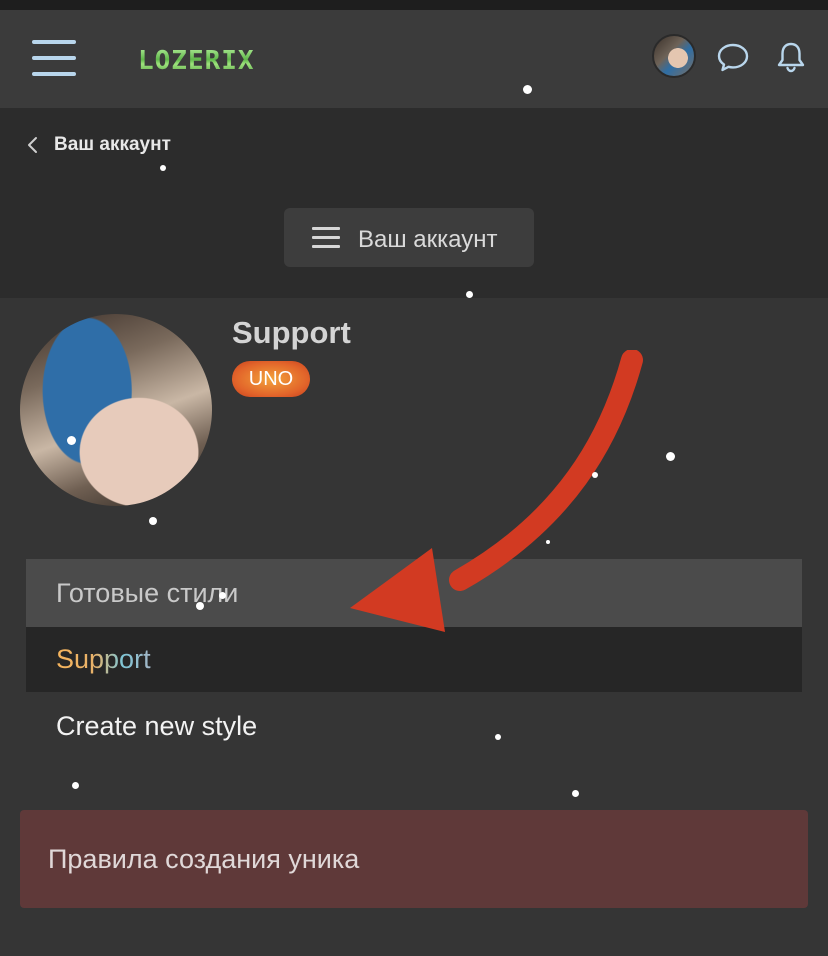 This screenshot has height=956, width=828. I want to click on account-menu-button: Ваш аккаунт, so click(409, 237).